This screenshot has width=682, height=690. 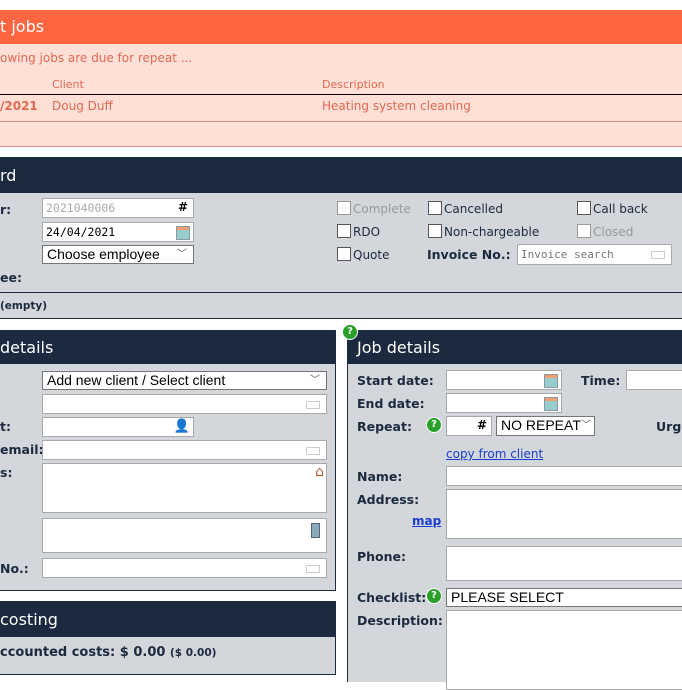 What do you see at coordinates (11, 277) in the screenshot?
I see `employee-label: ee:` at bounding box center [11, 277].